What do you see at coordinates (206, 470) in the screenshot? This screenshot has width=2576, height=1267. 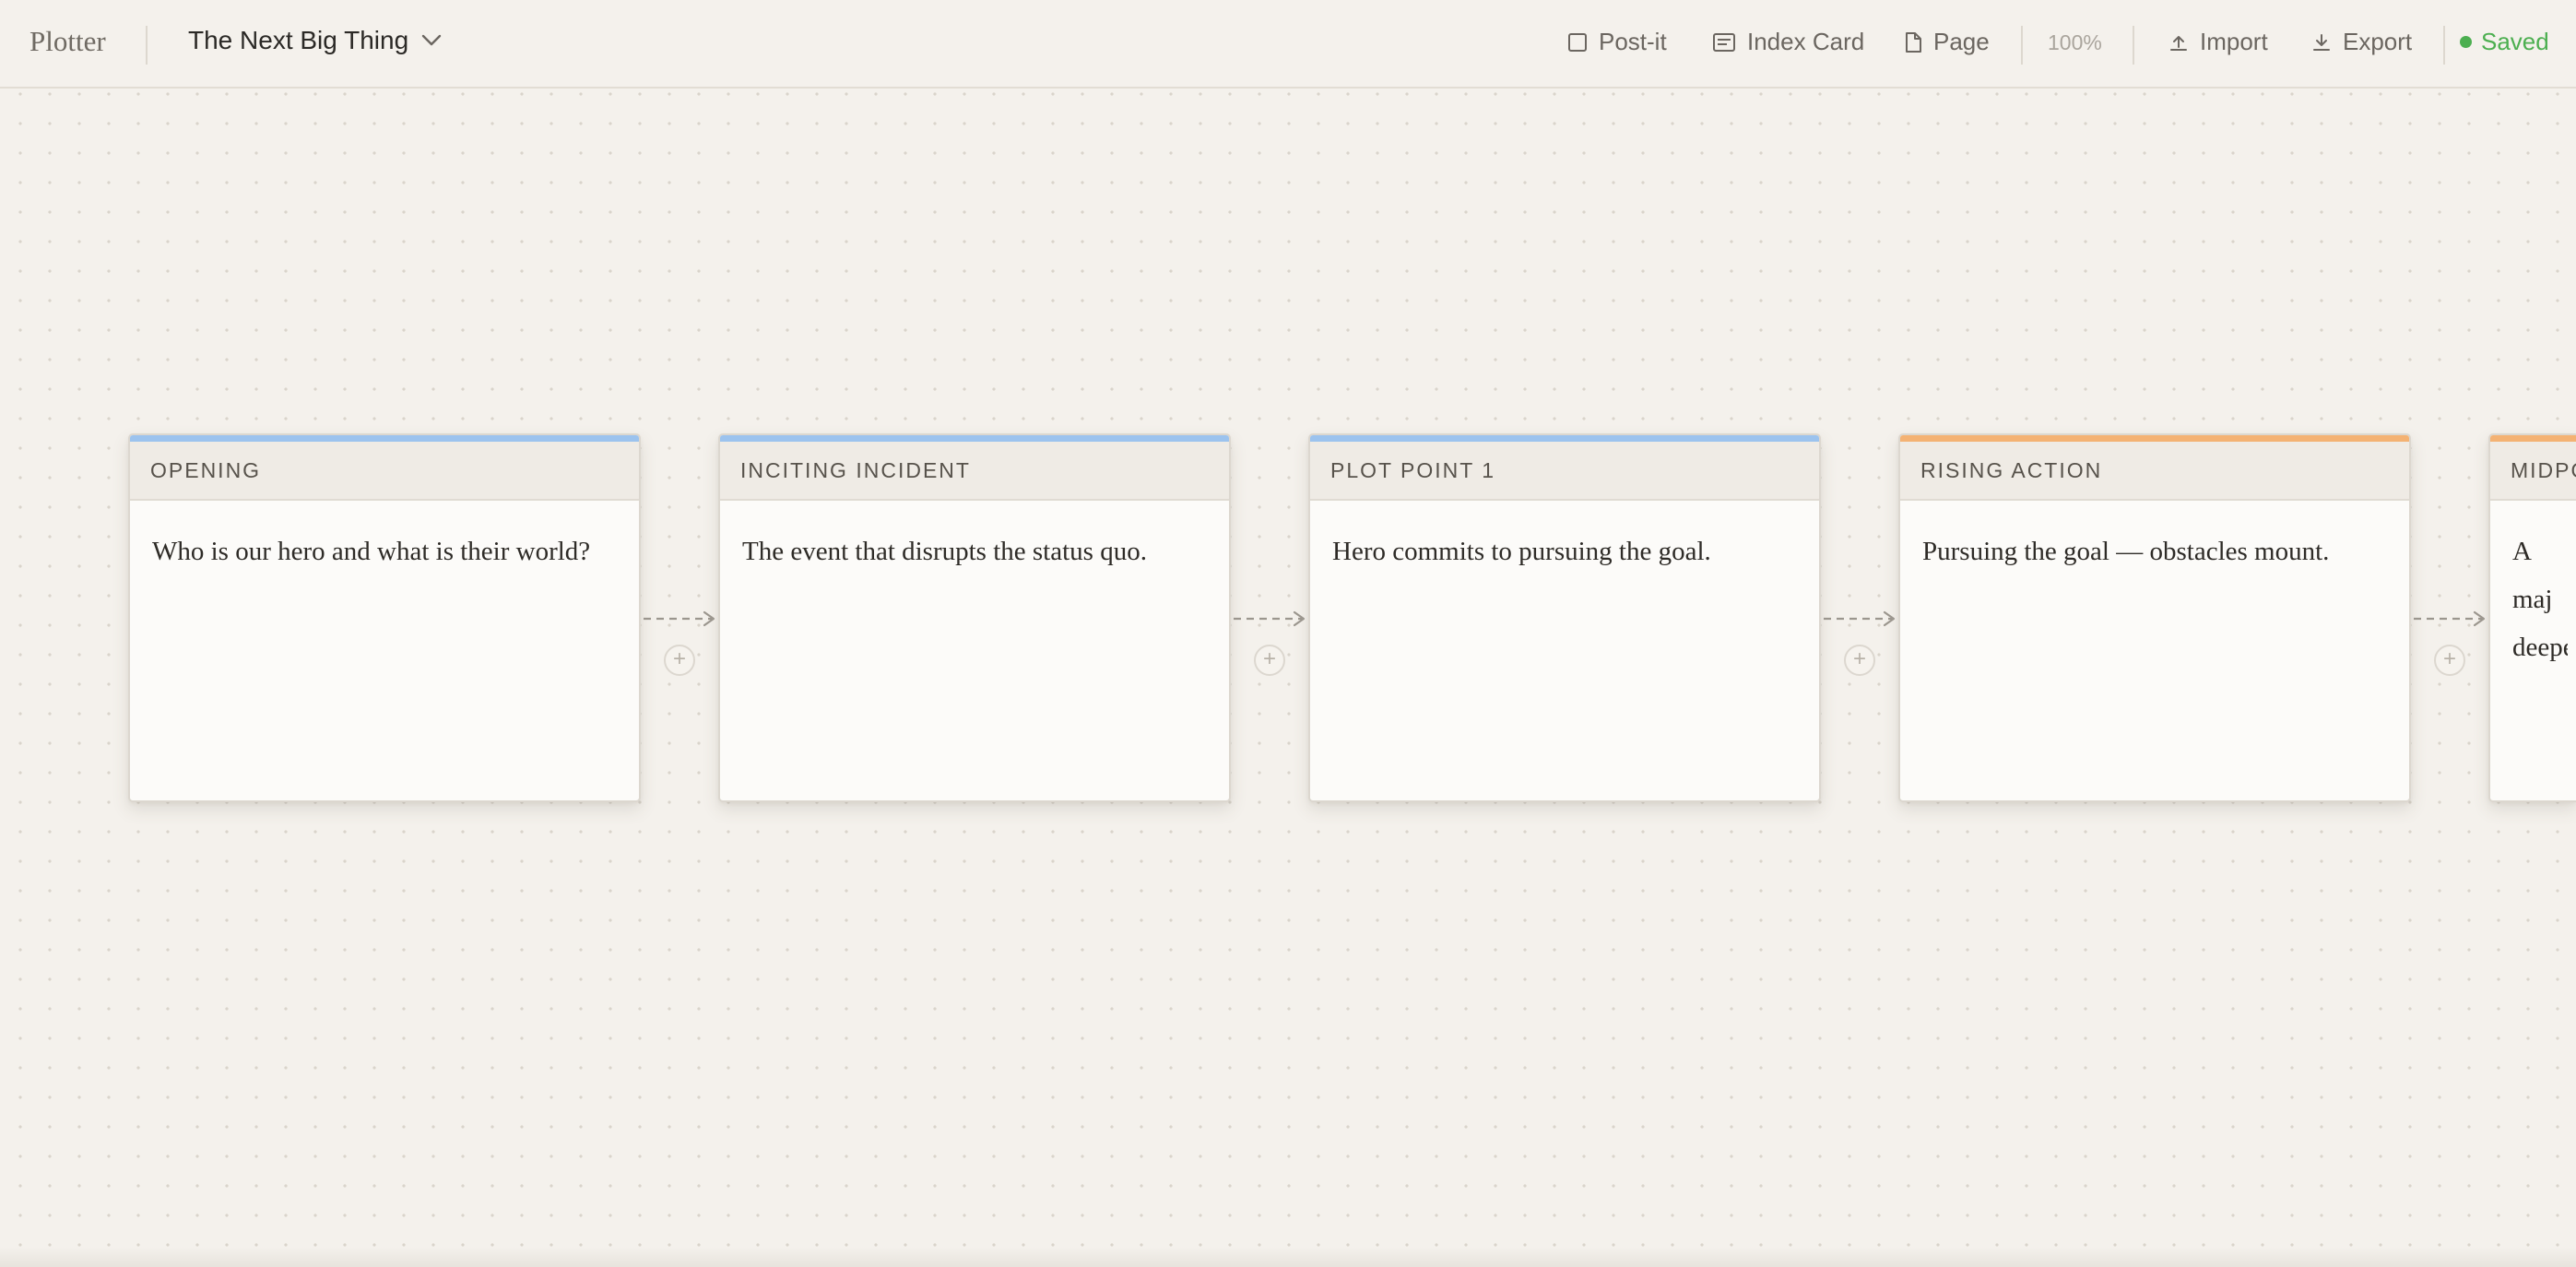 I see `card-title: OPENING` at bounding box center [206, 470].